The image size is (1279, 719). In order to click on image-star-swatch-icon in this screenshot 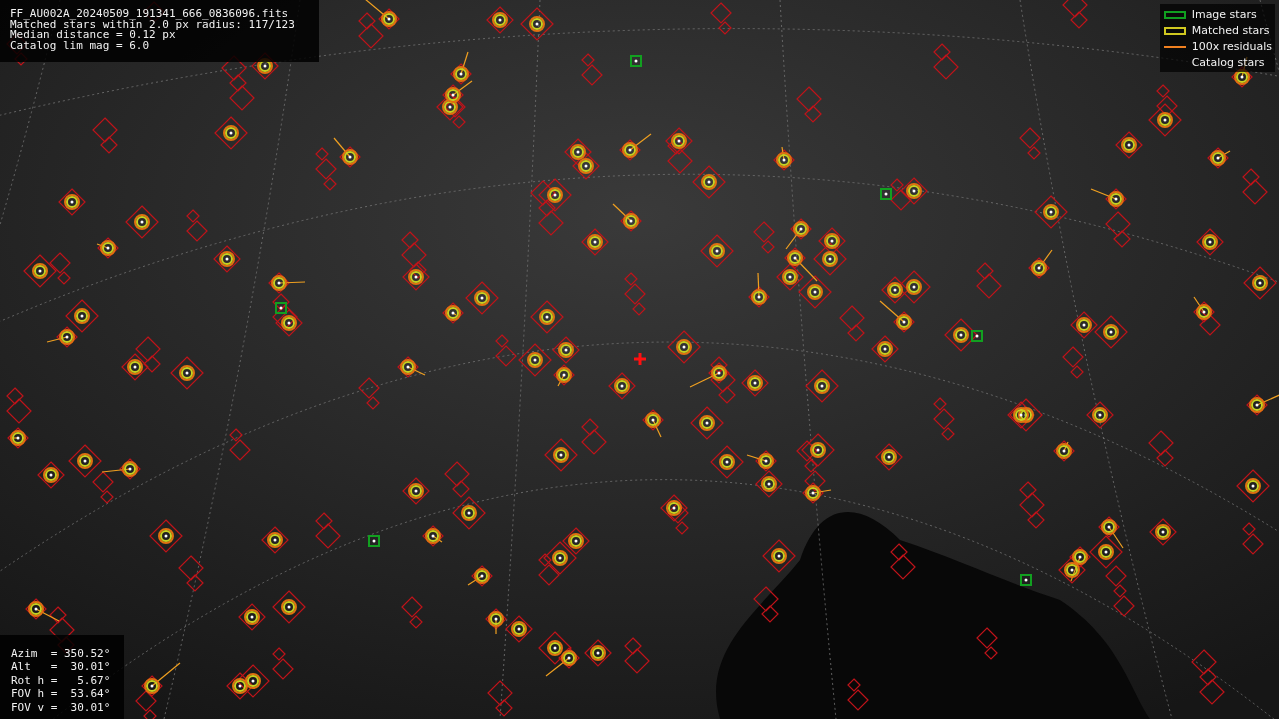, I will do `click(1174, 14)`.